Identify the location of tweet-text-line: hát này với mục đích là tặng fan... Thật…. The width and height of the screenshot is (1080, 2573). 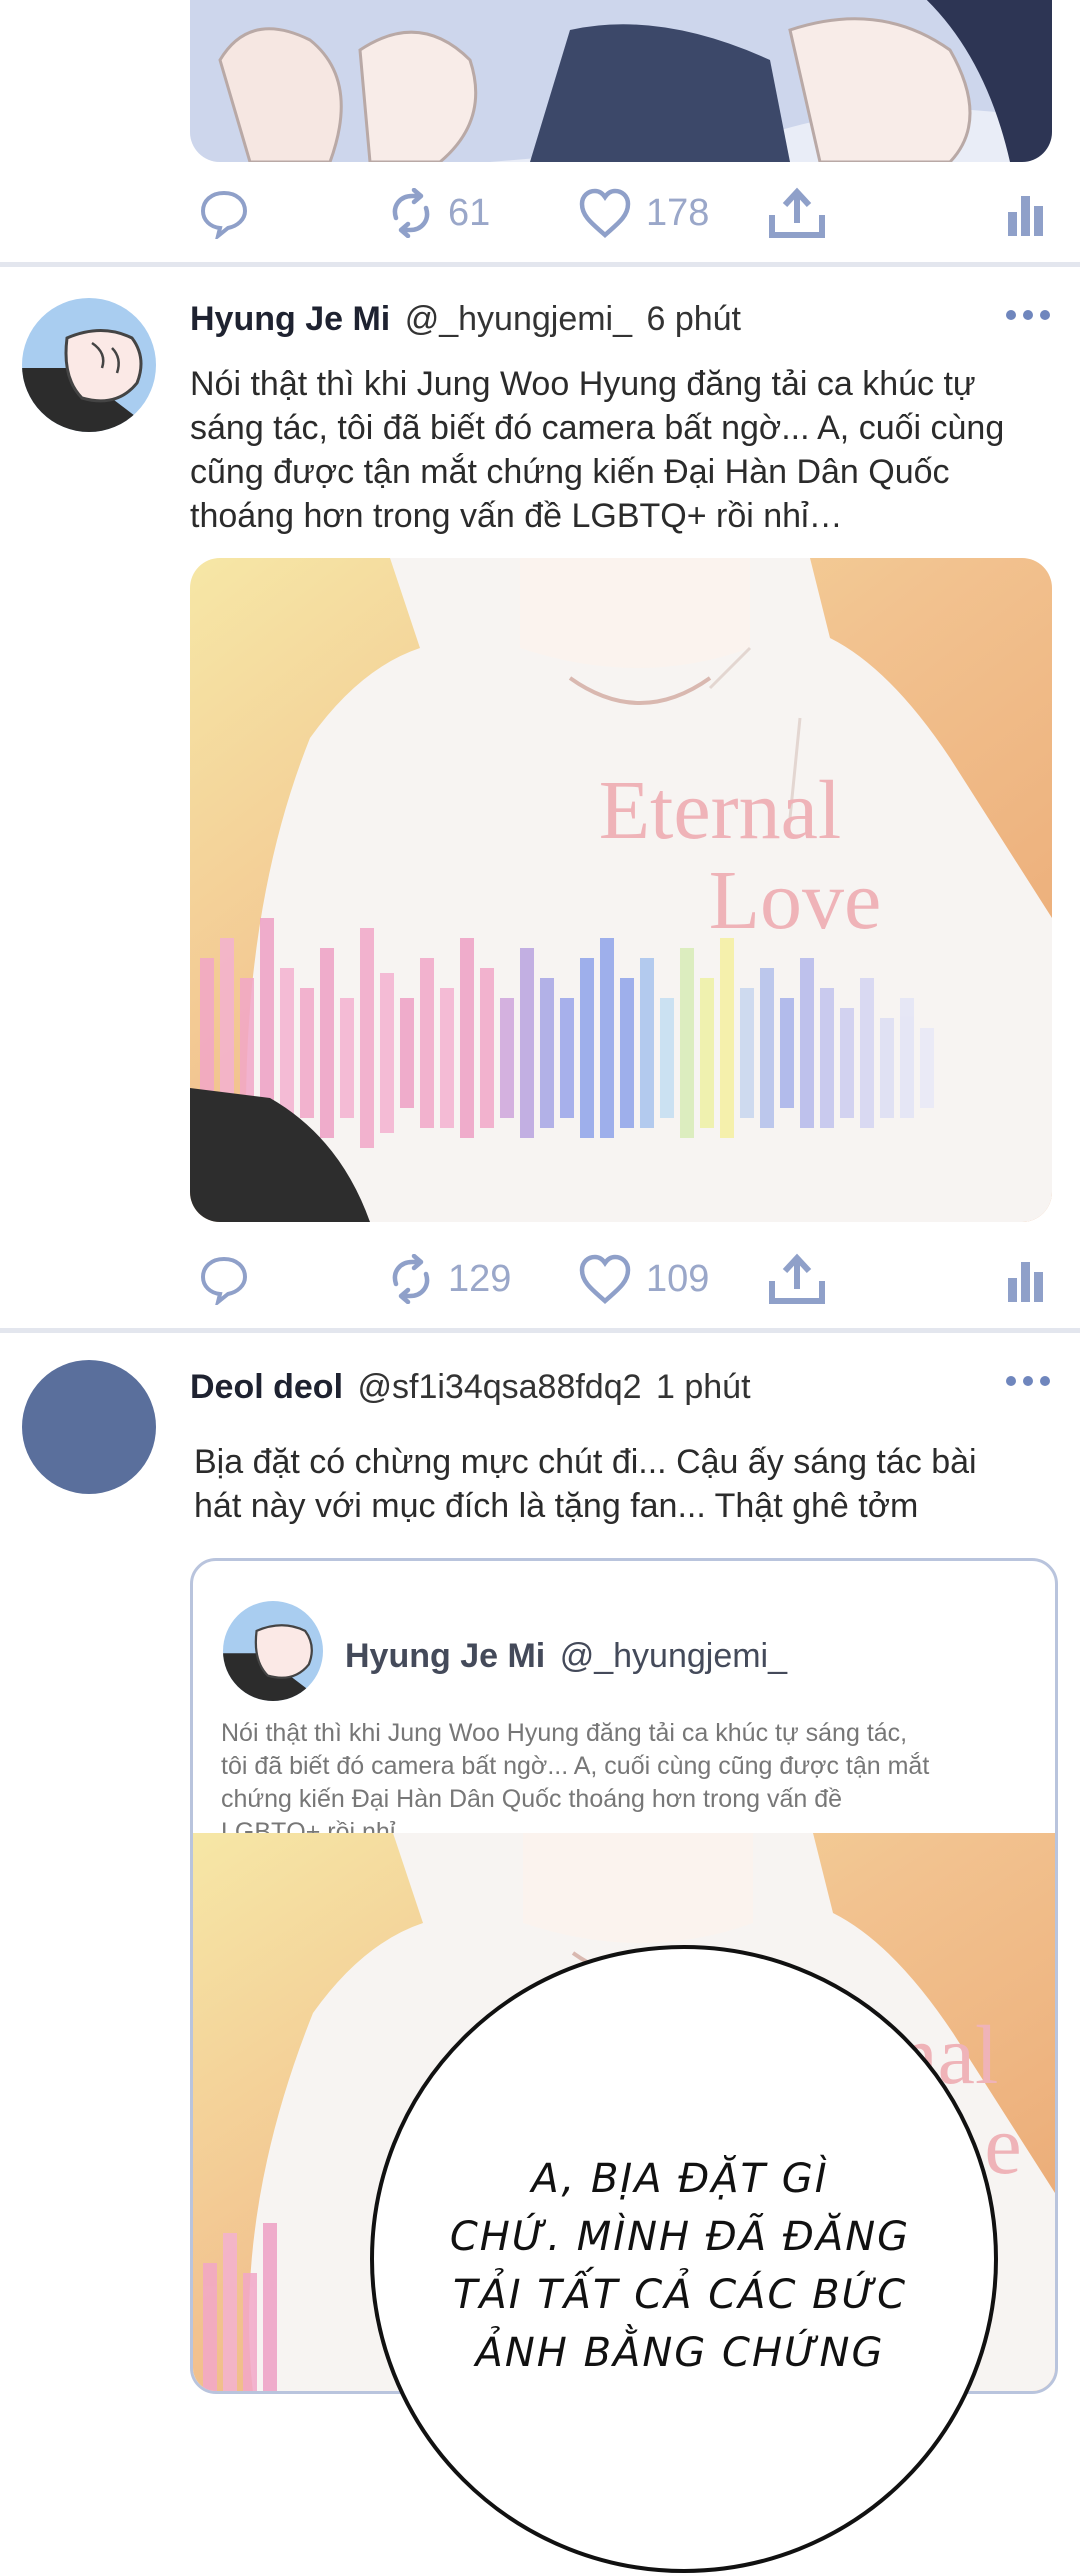
(556, 1506).